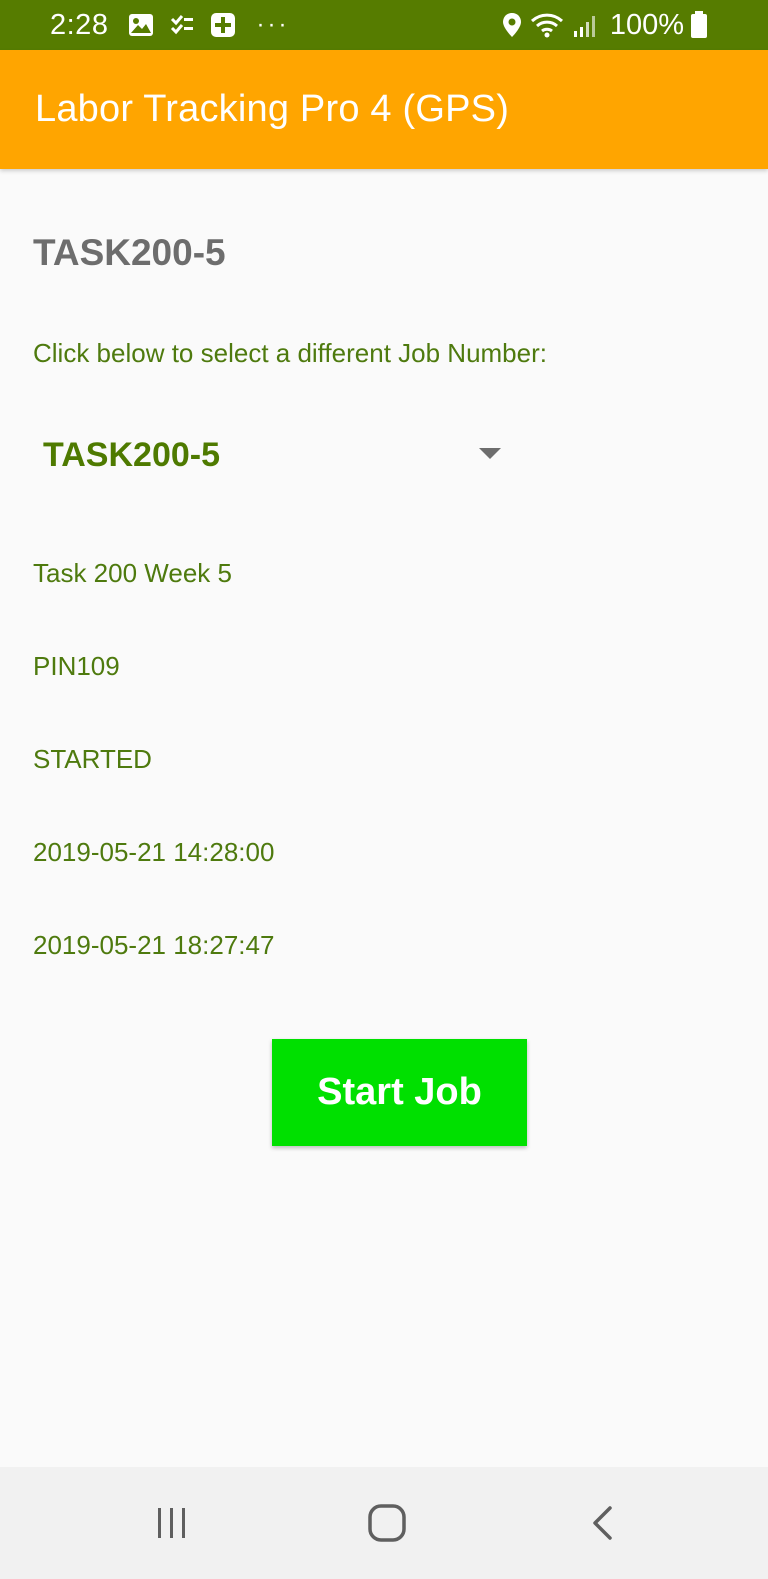 This screenshot has height=1579, width=768. Describe the element at coordinates (273, 455) in the screenshot. I see `job-number-spinner: TASK200-5` at that location.